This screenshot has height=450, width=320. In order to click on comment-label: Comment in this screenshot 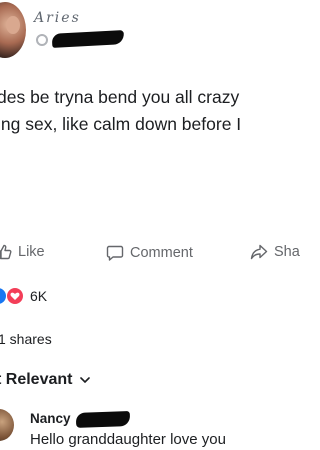, I will do `click(161, 253)`.